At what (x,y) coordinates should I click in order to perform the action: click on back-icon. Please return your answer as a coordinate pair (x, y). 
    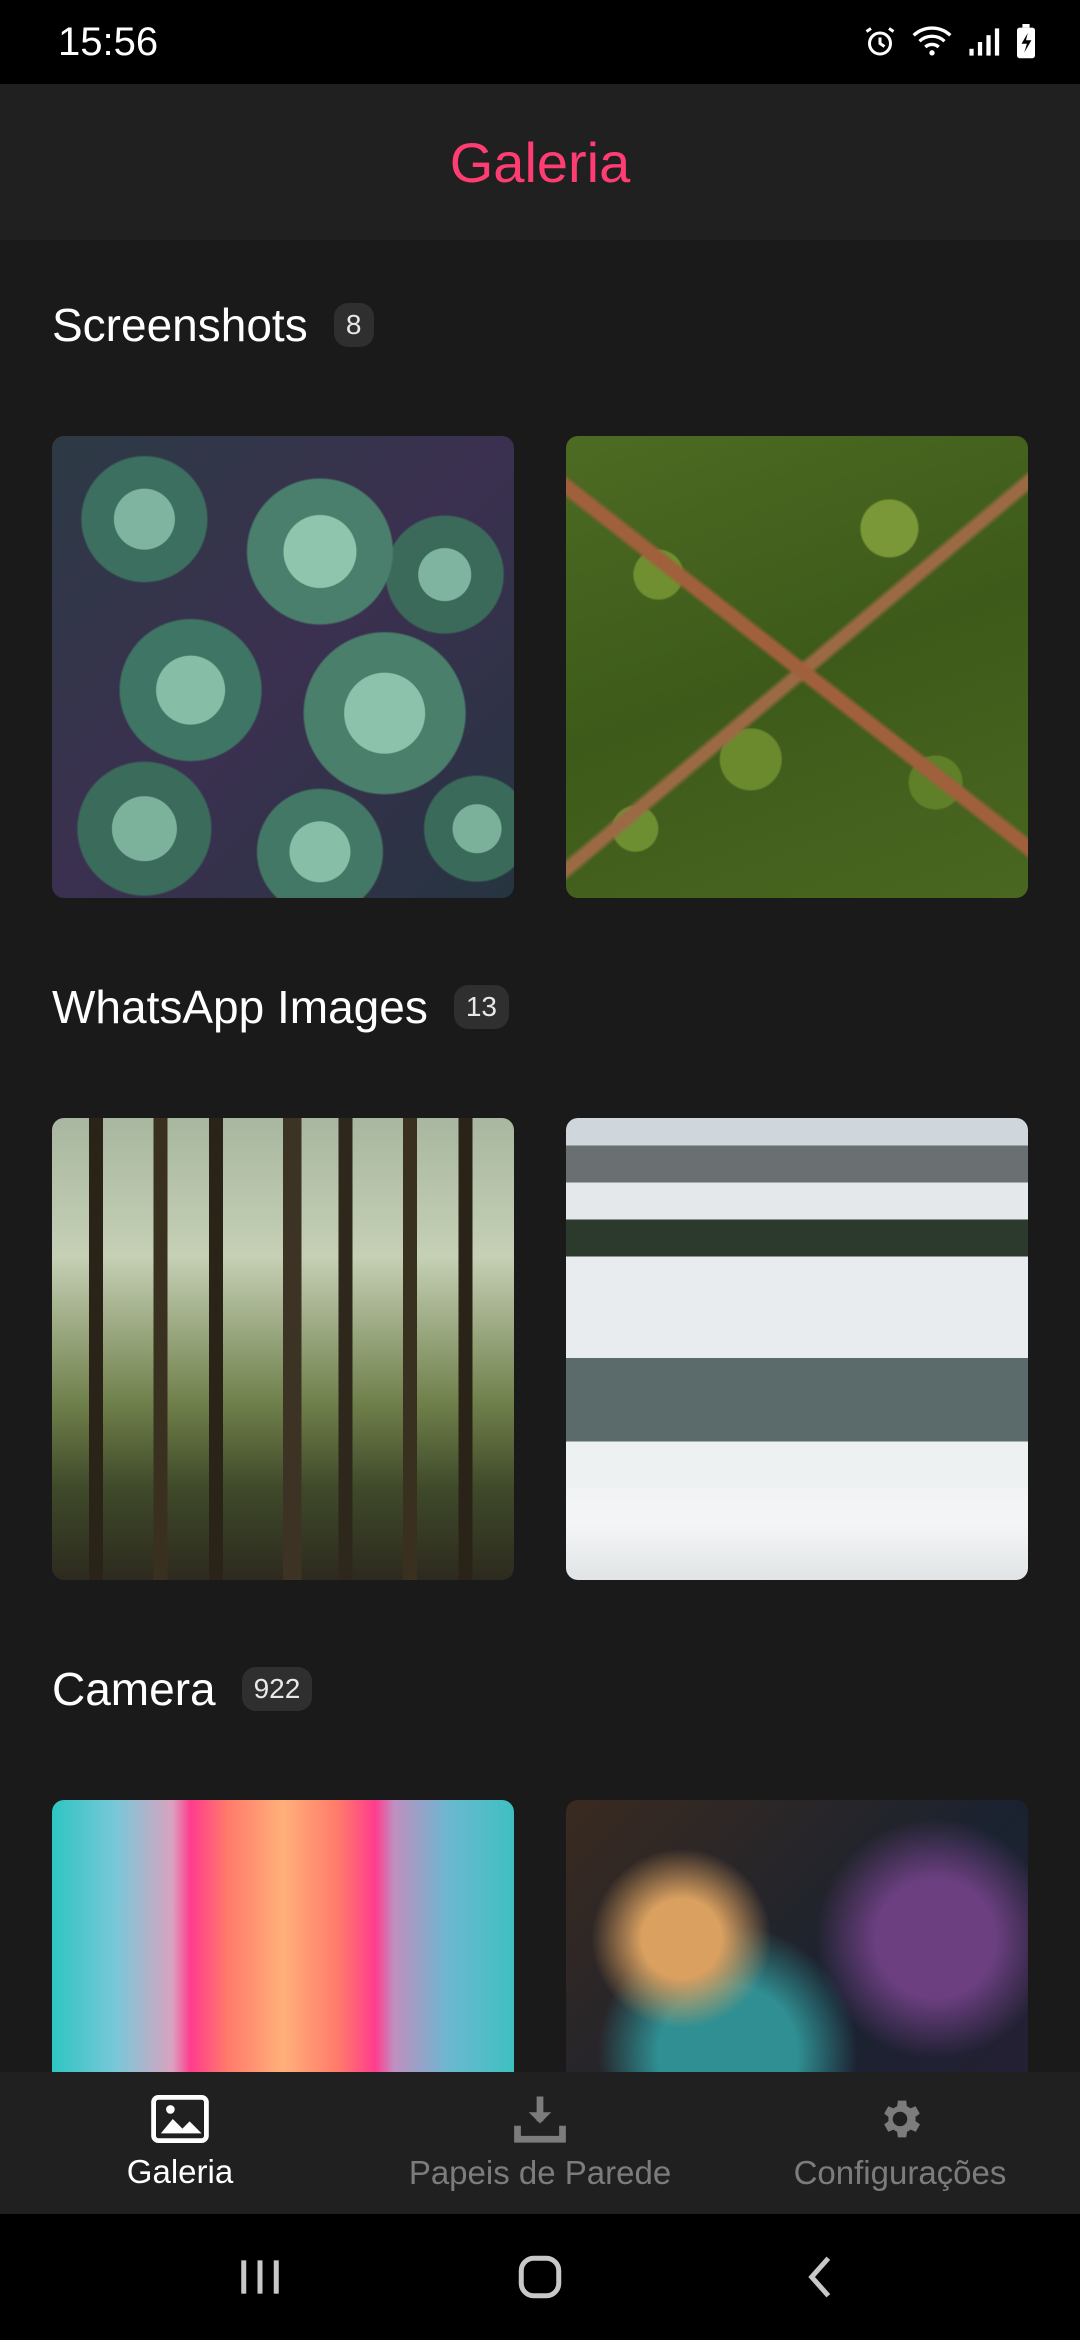
    Looking at the image, I should click on (820, 2277).